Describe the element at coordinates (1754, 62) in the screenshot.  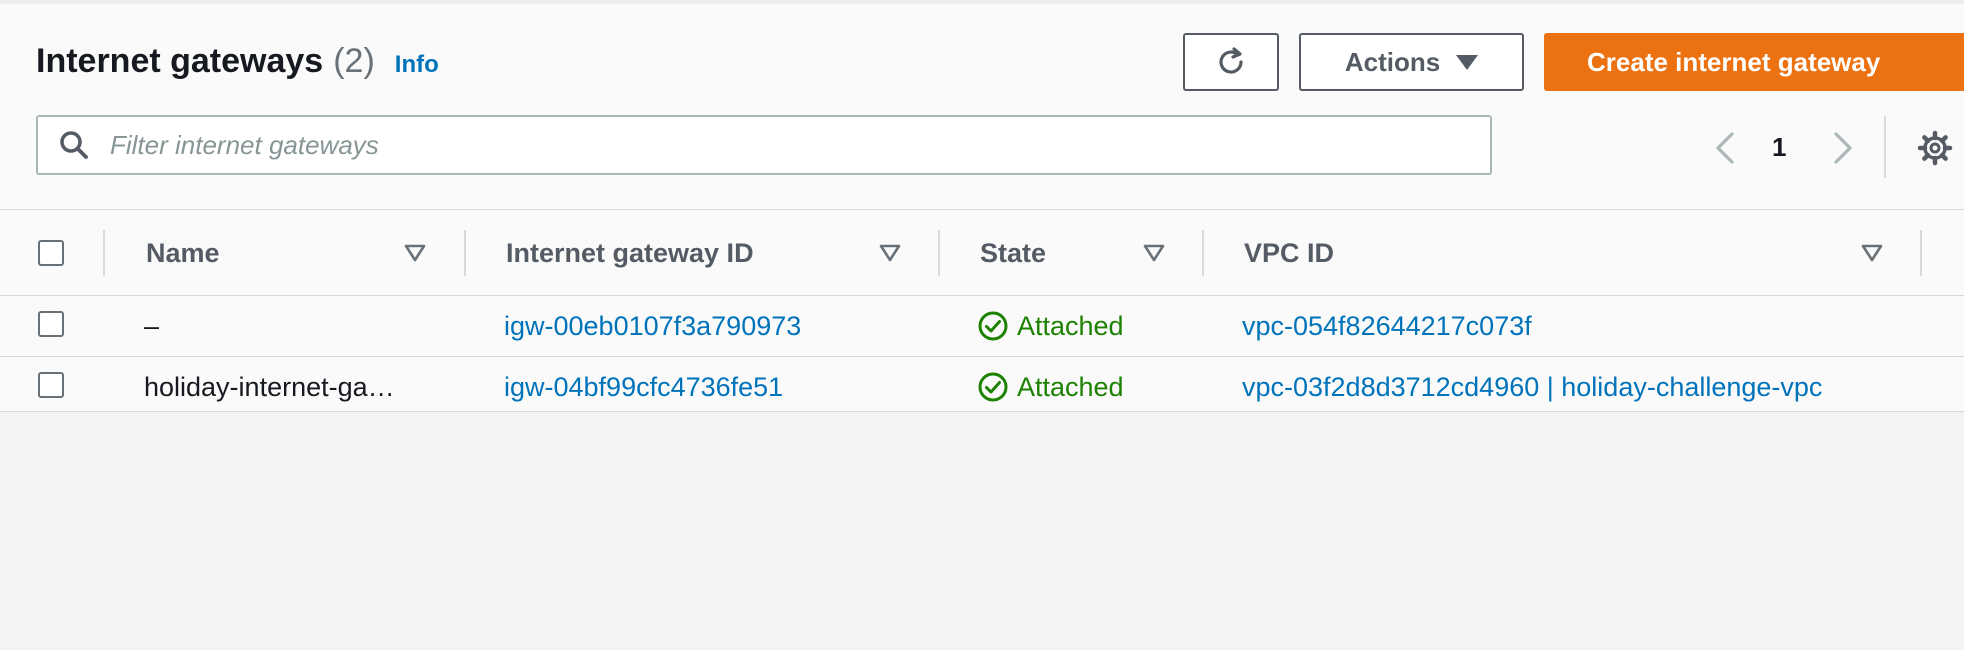
I see `create-internet-gateway-button: Create internet gateway` at that location.